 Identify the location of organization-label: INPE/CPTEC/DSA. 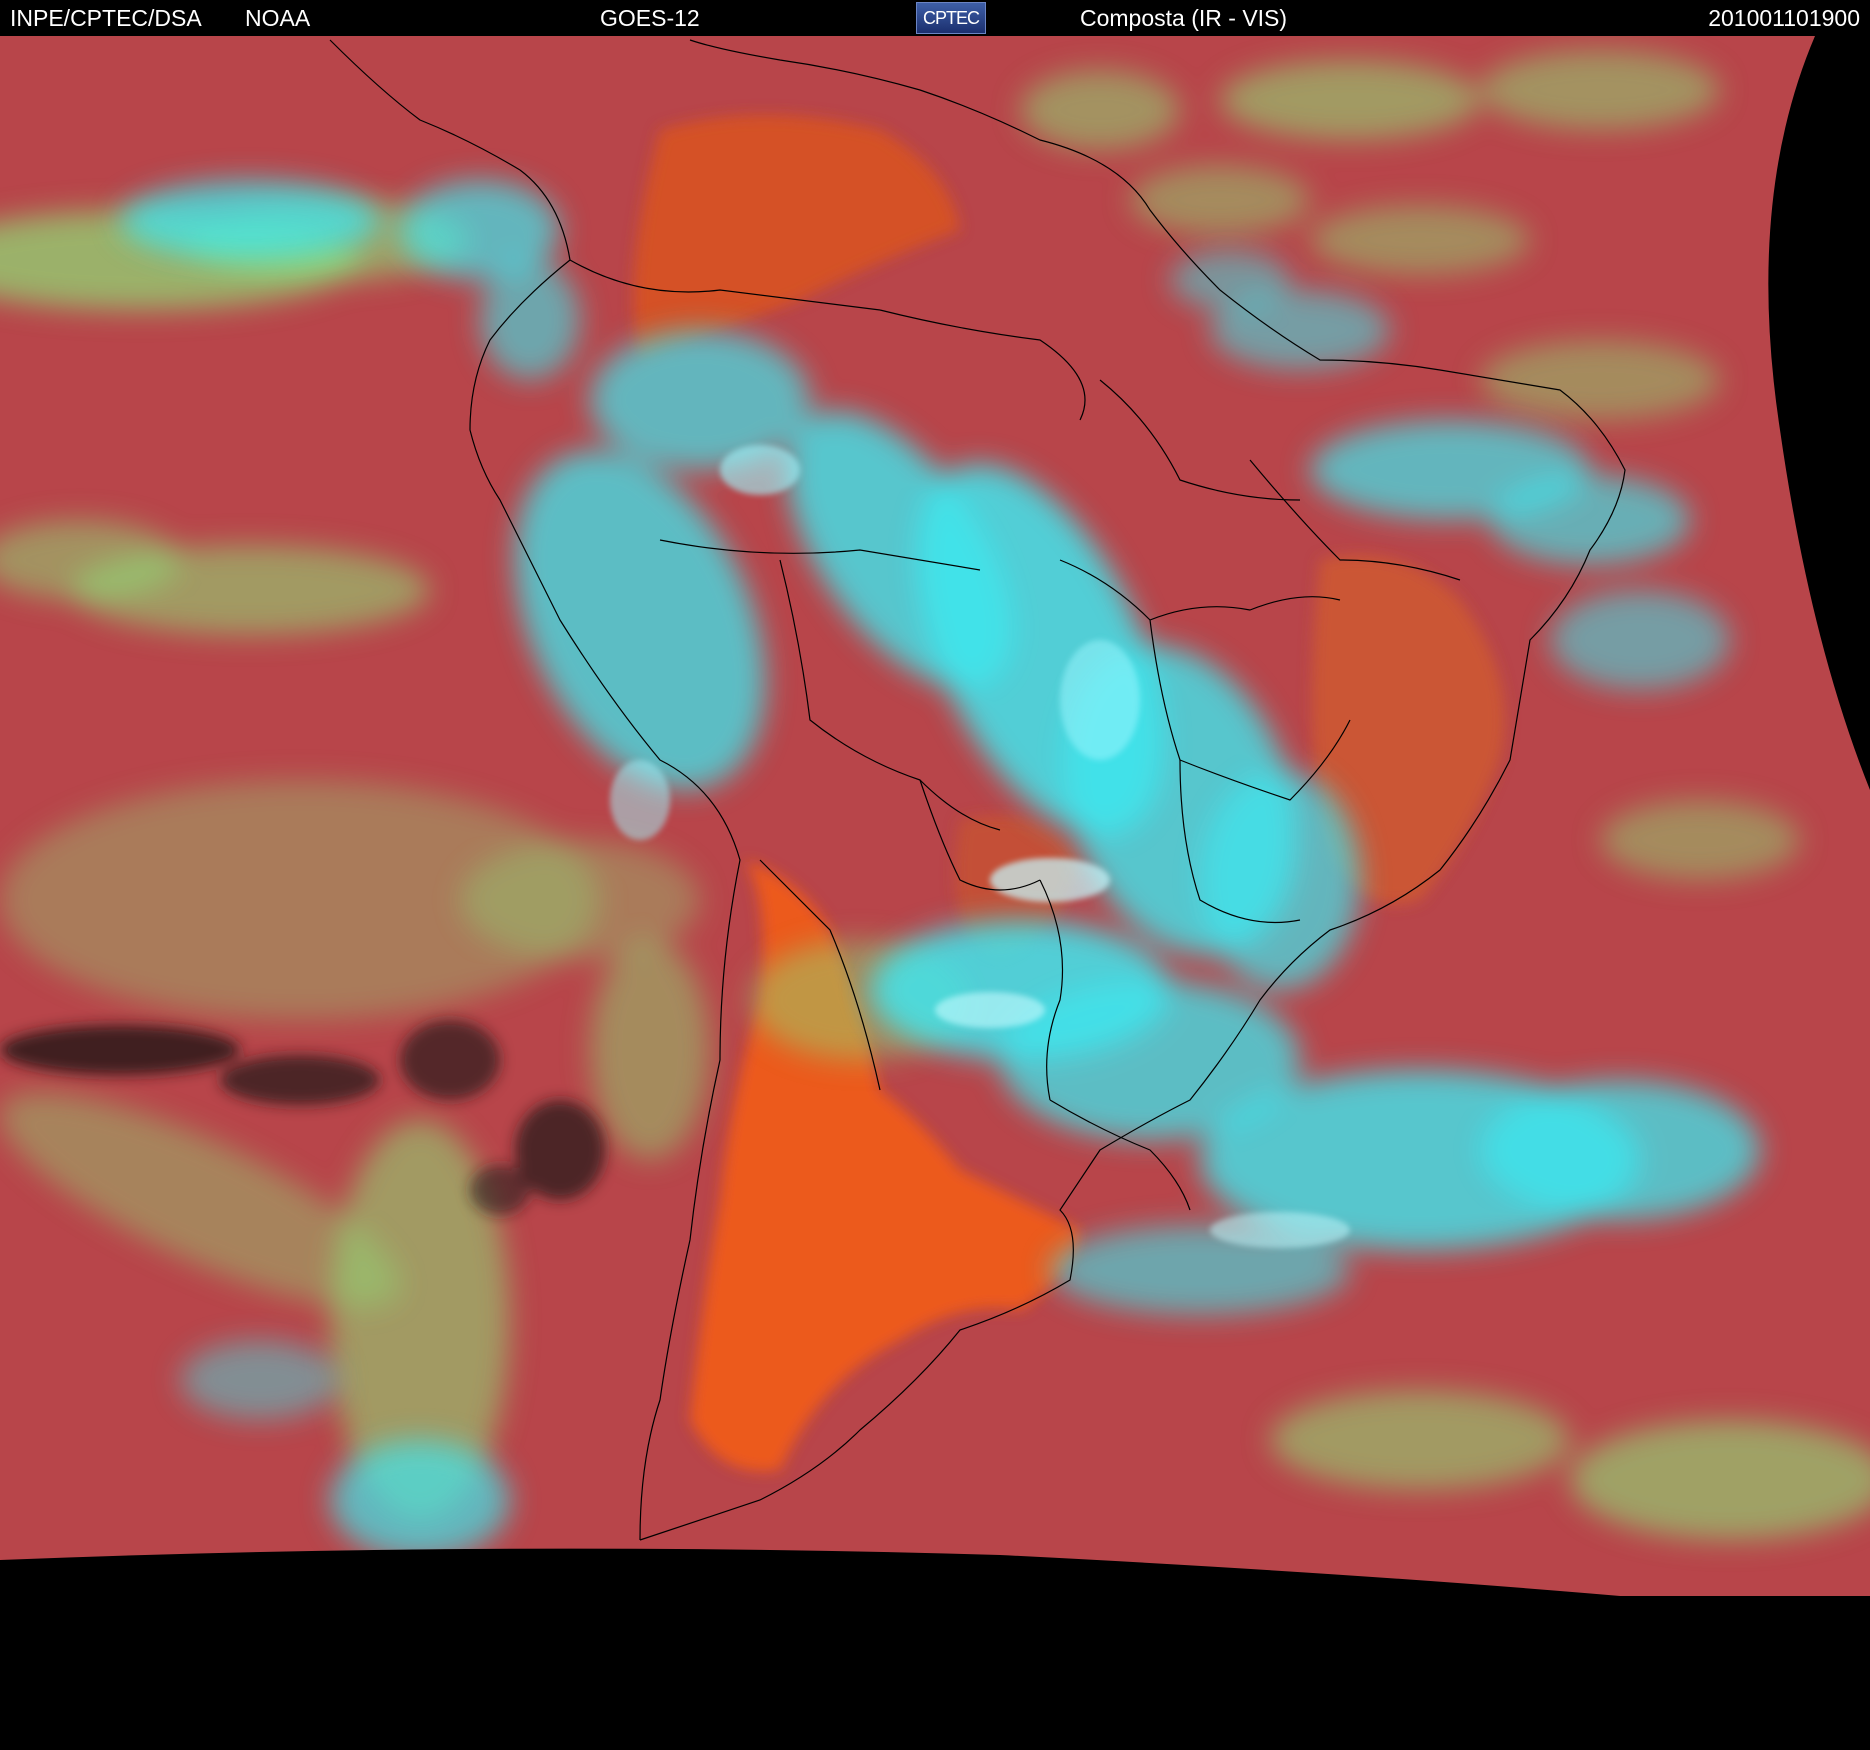
(106, 18).